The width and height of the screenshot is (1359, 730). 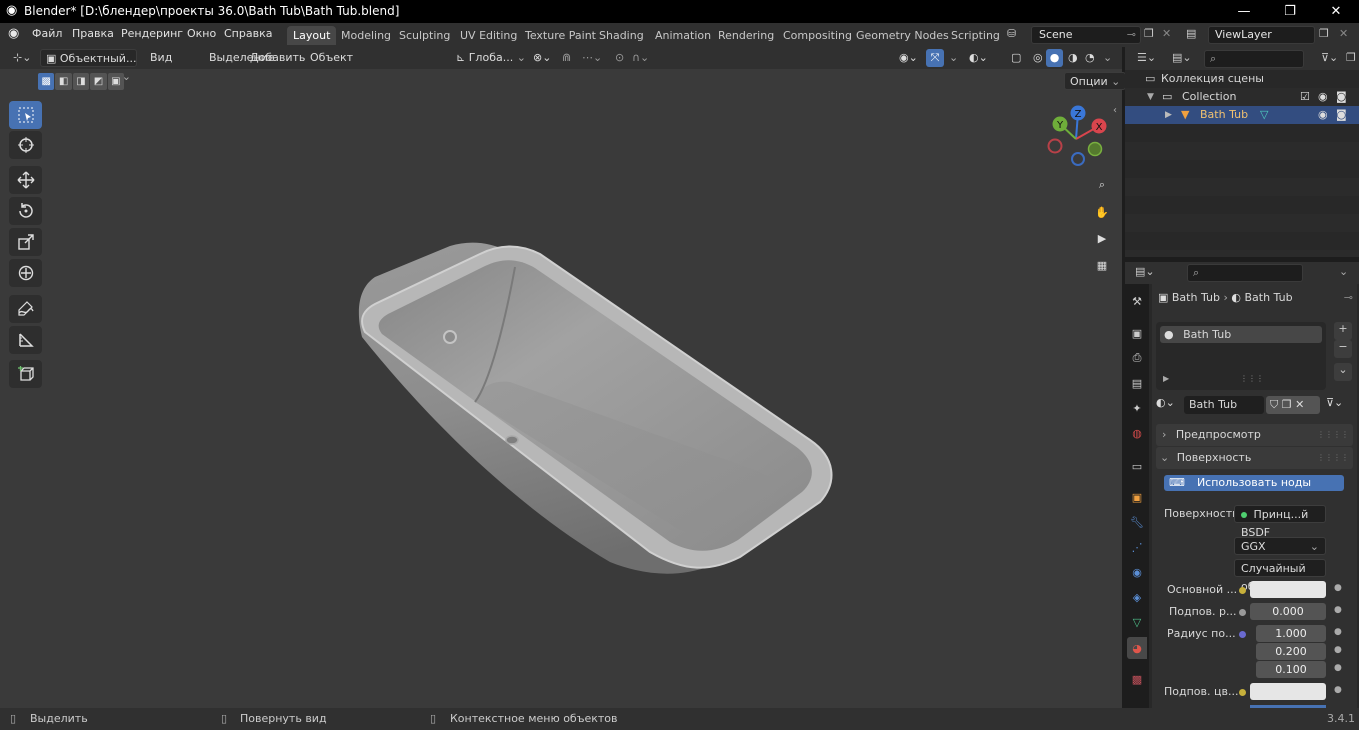 I want to click on shading-options-icon: ⌄, so click(x=1107, y=58).